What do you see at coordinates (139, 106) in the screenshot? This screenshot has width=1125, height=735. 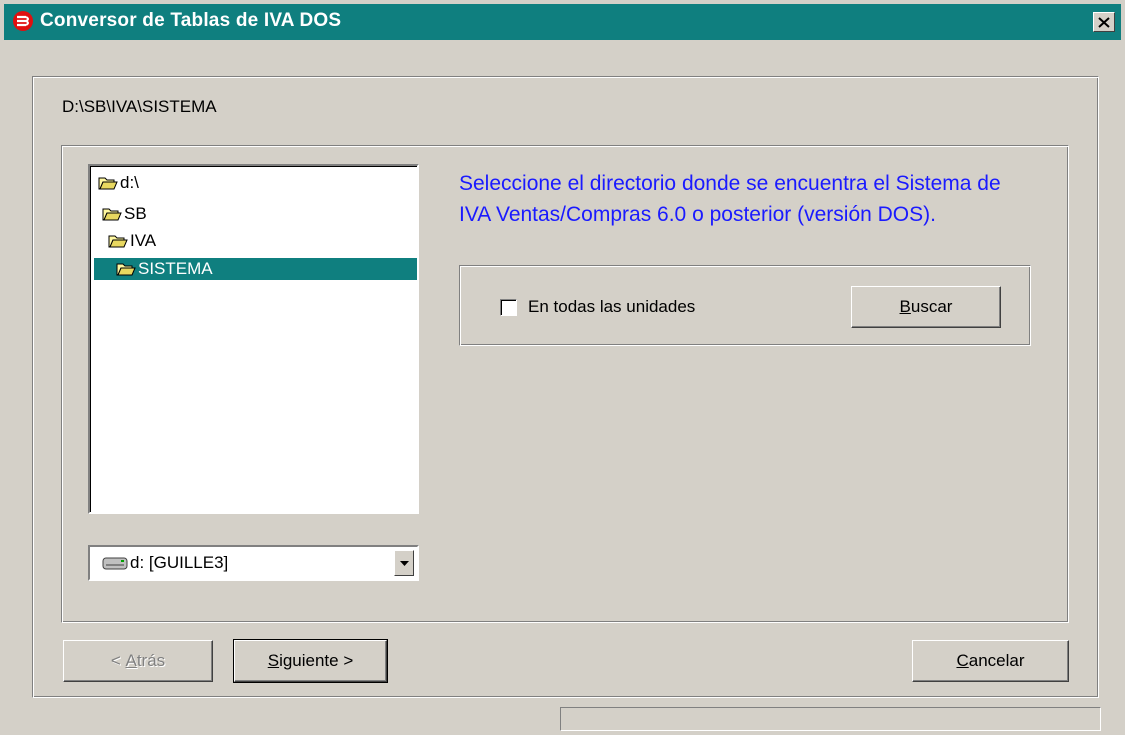 I see `current-path-label: D:\SB\IVA\SISTEMA` at bounding box center [139, 106].